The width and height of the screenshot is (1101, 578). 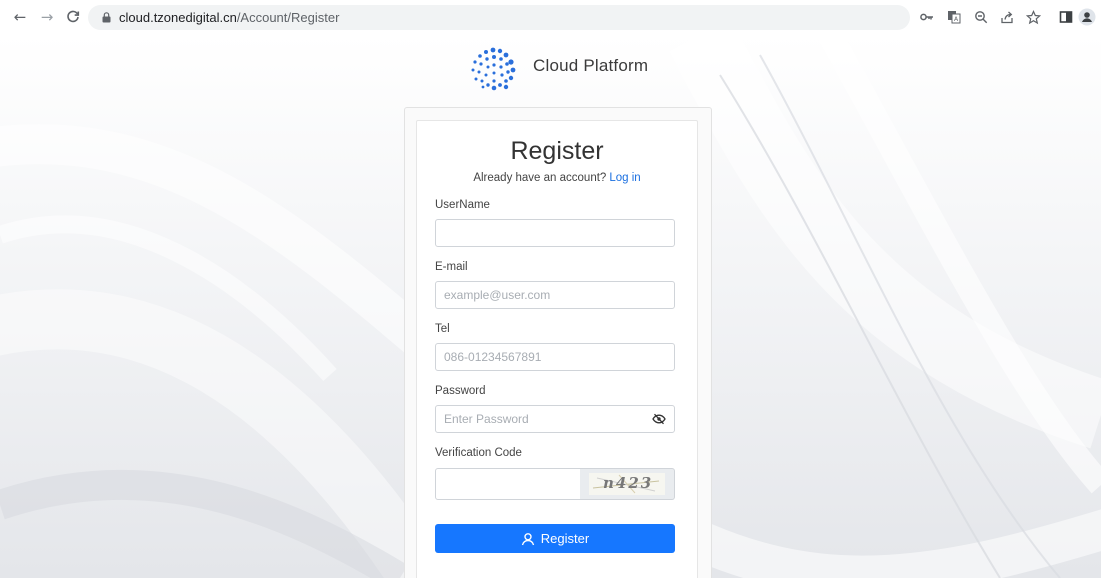 What do you see at coordinates (478, 453) in the screenshot?
I see `verification-label: Verification Code` at bounding box center [478, 453].